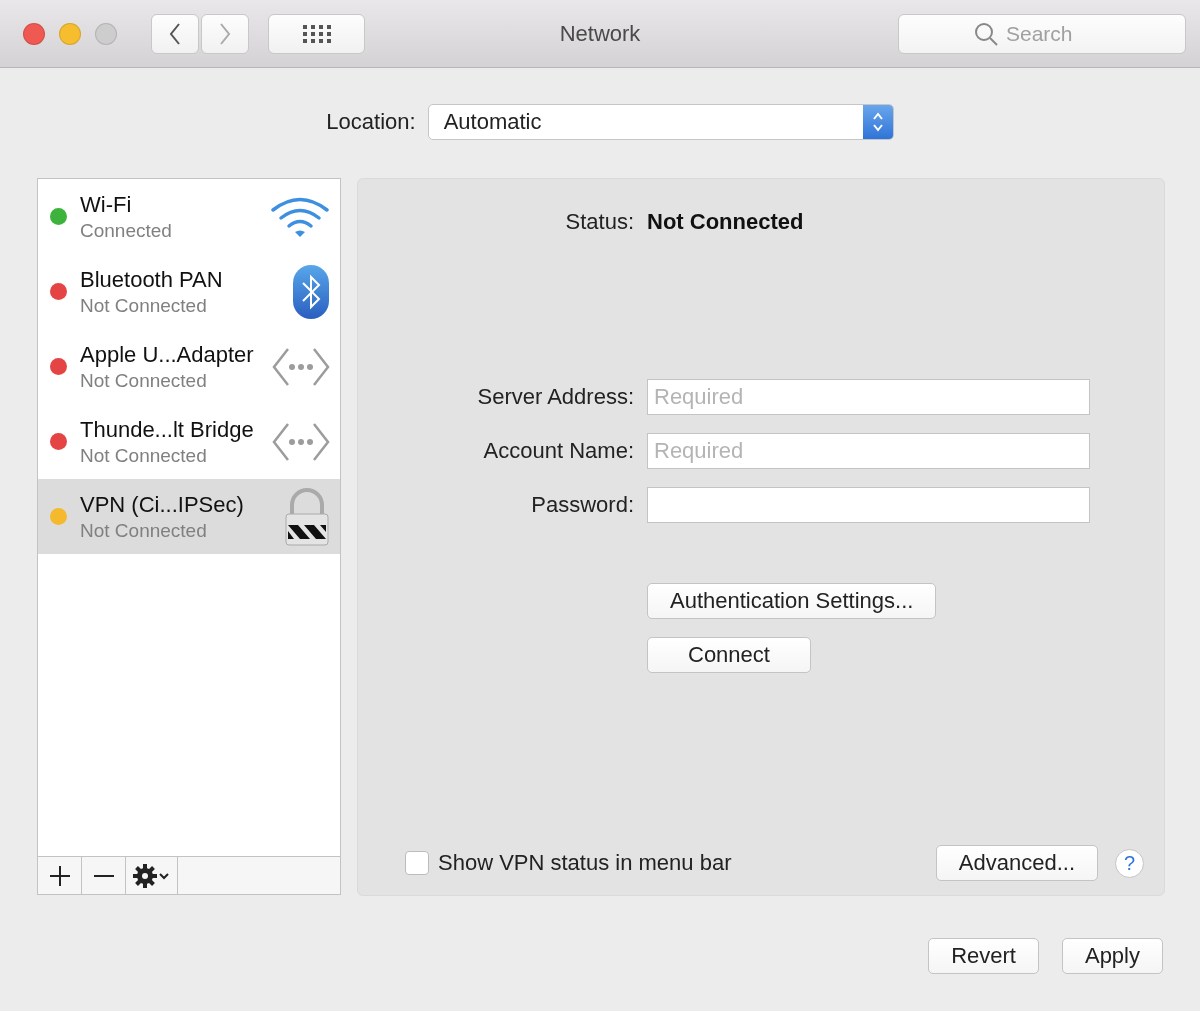  Describe the element at coordinates (983, 956) in the screenshot. I see `revert-button: Revert` at that location.